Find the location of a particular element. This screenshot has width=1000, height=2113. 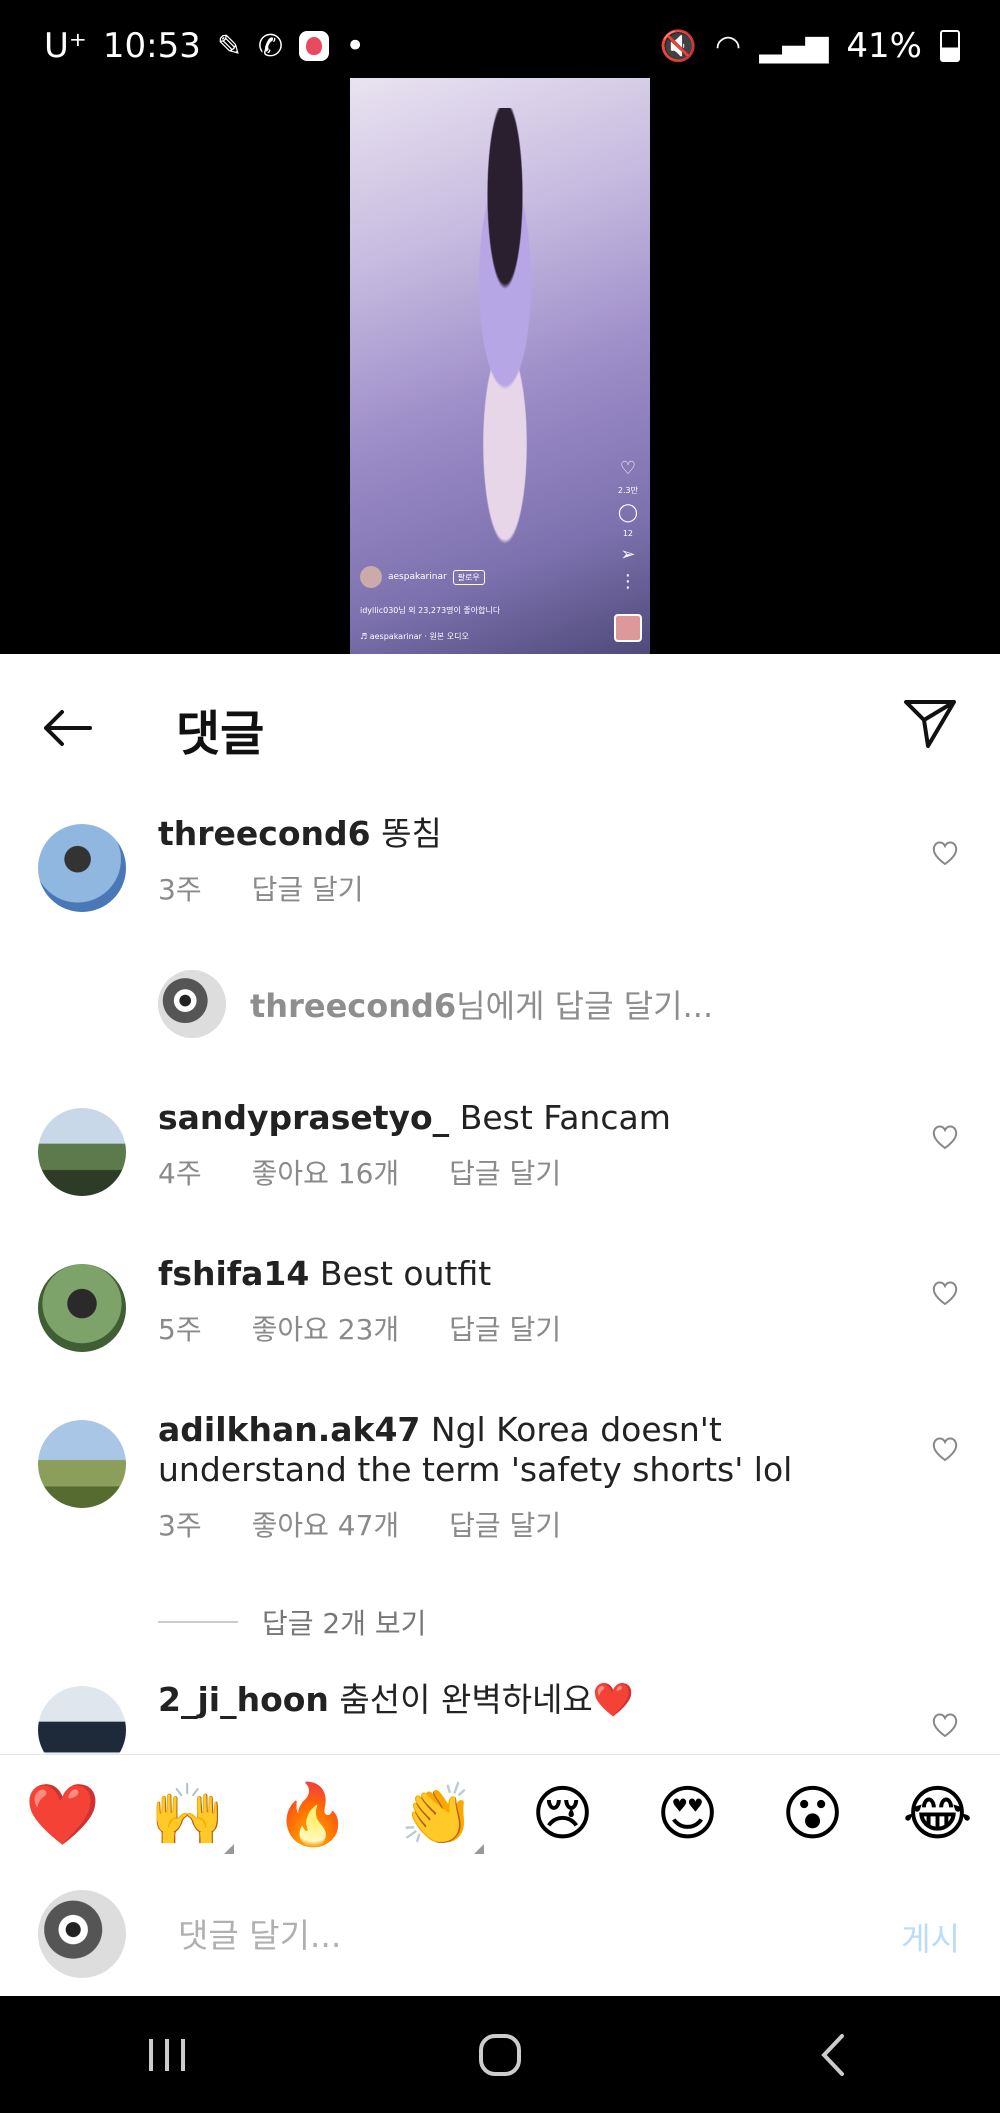

emoji-raised-hands: 🙌 is located at coordinates (187, 1814).